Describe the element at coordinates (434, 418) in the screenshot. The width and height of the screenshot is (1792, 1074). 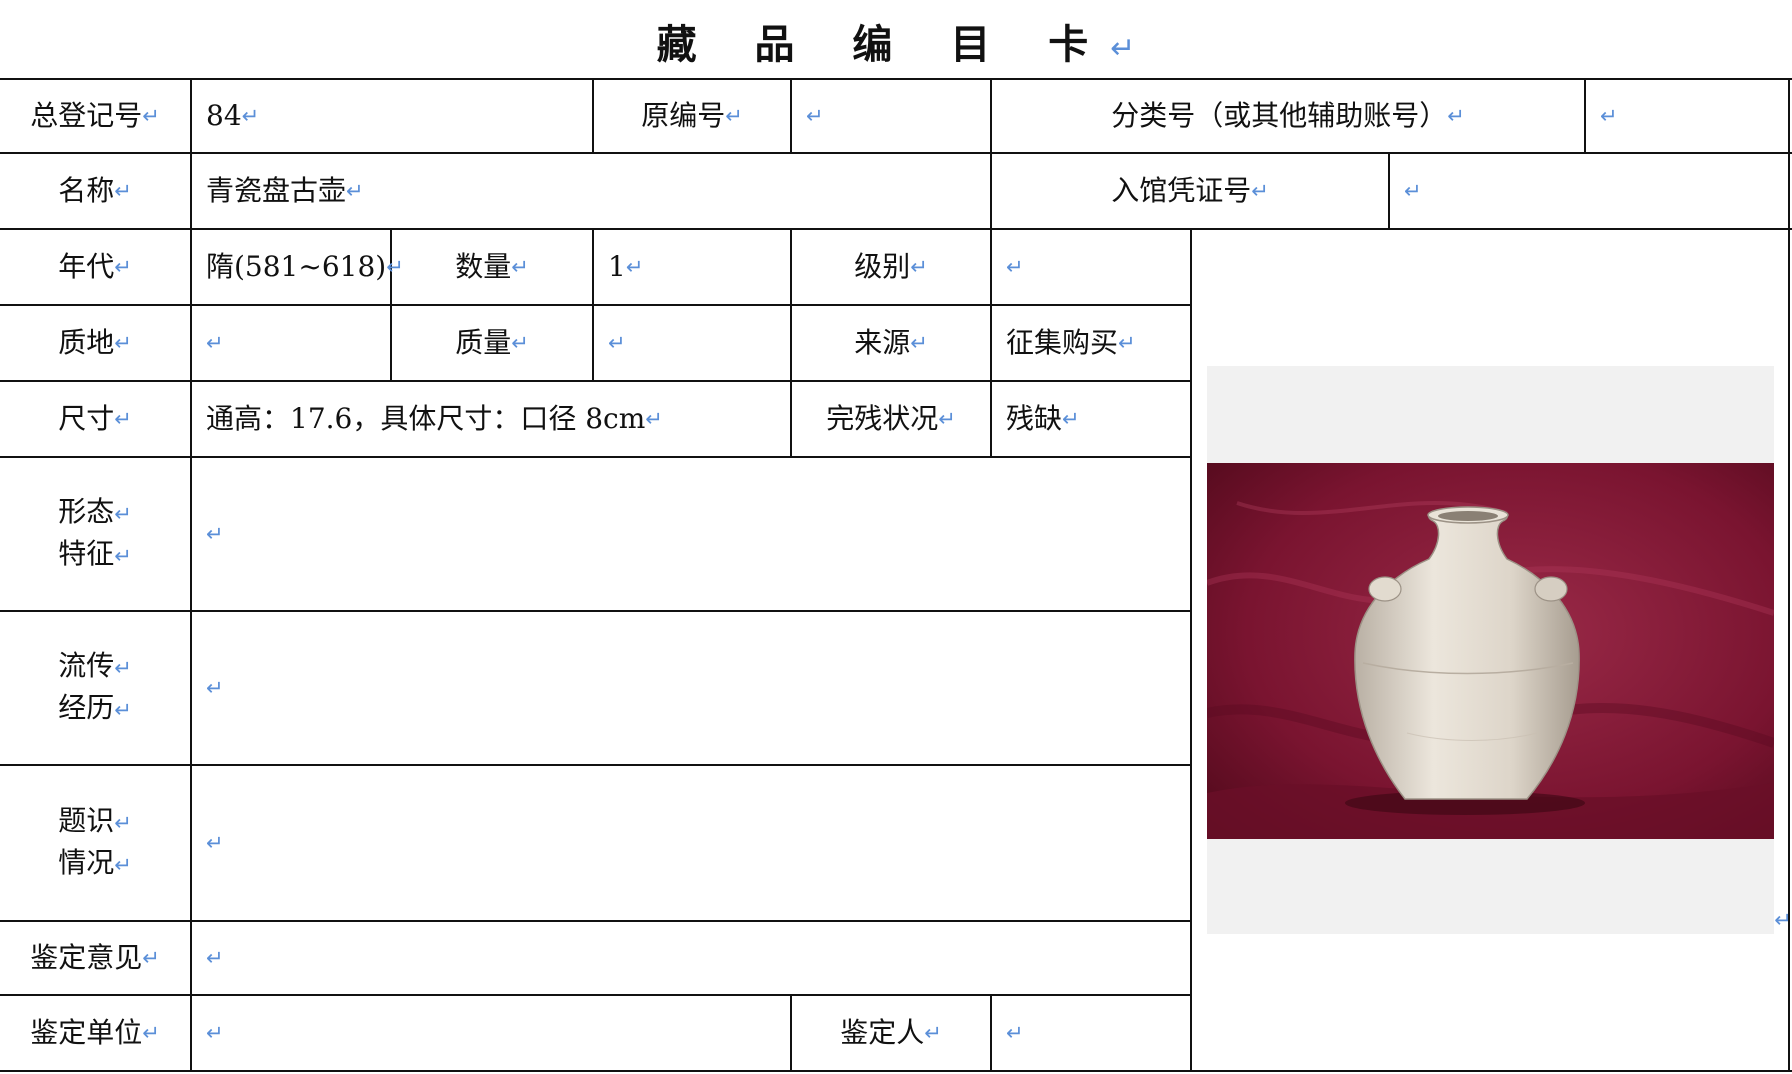
I see `size-value: 通高：17.6，具体尺寸：口径 8cm ↵` at that location.